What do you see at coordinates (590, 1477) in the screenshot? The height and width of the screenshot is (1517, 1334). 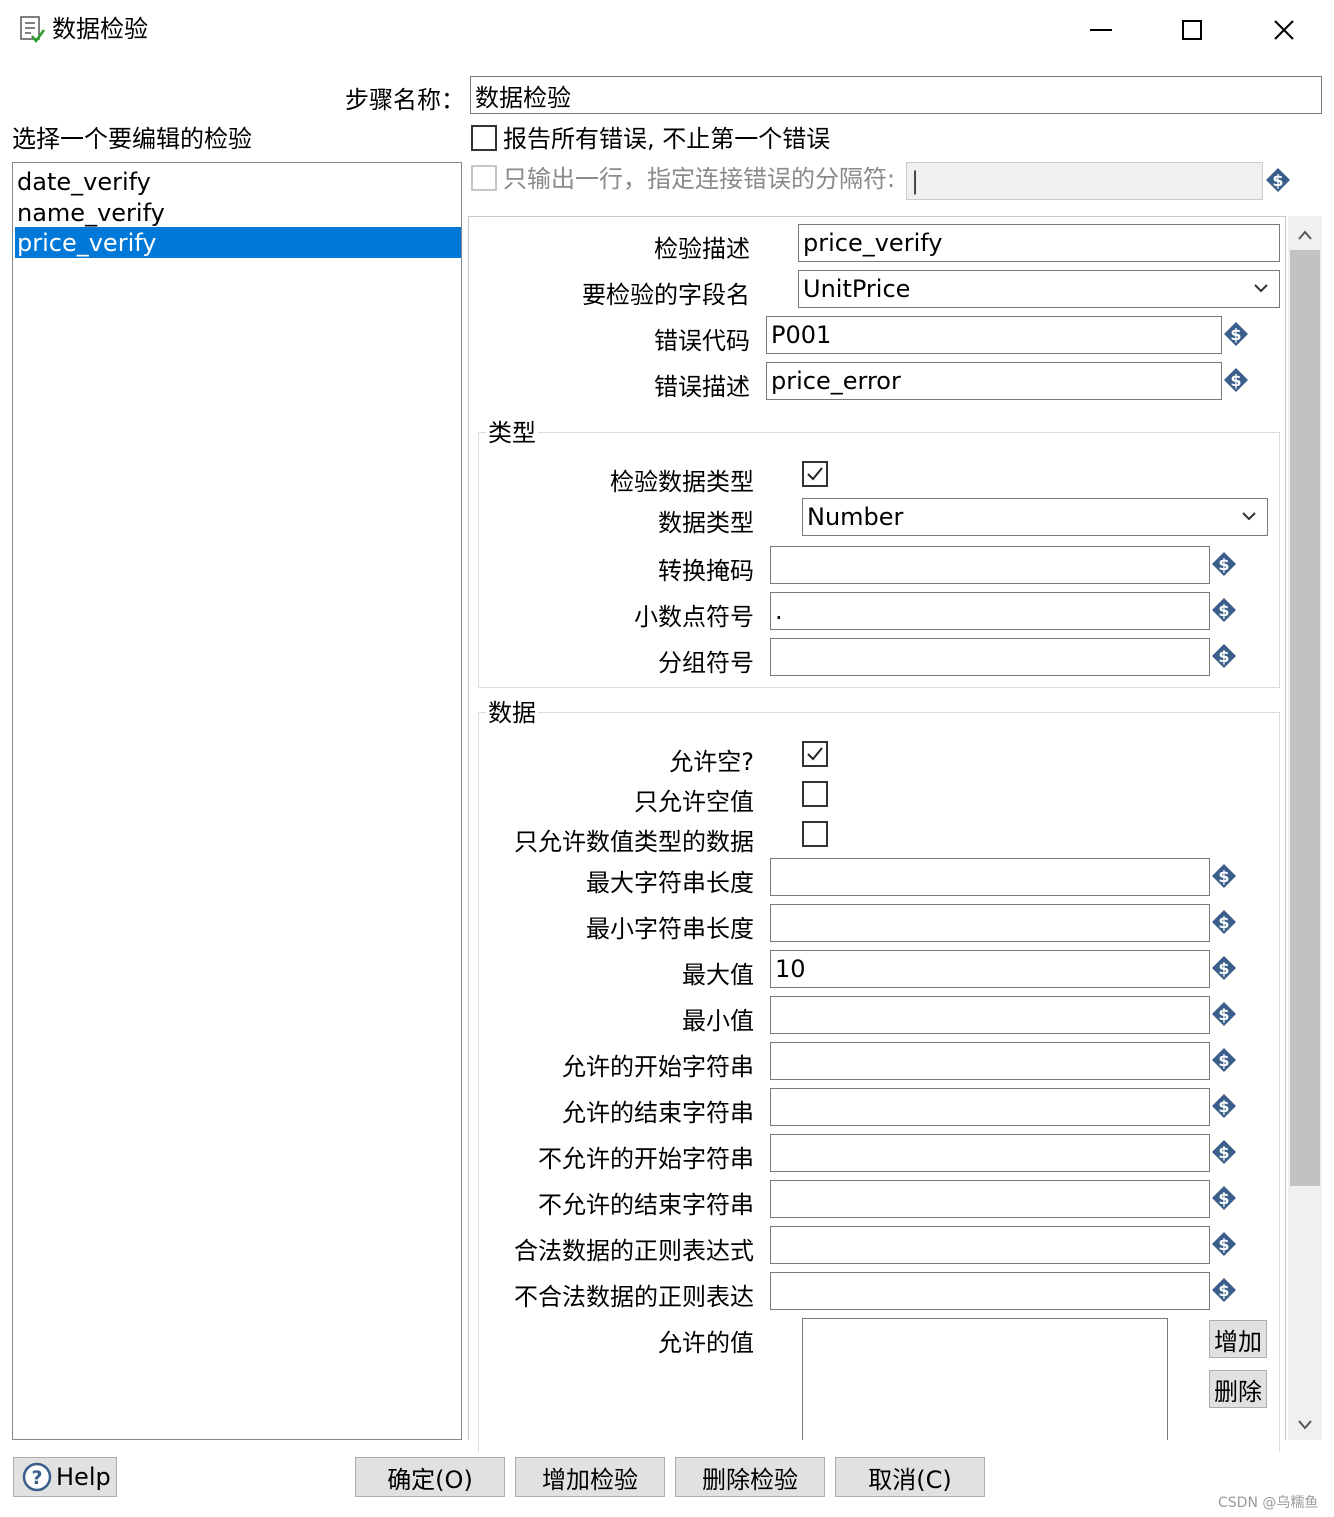 I see `add-check-button: 增加检验` at bounding box center [590, 1477].